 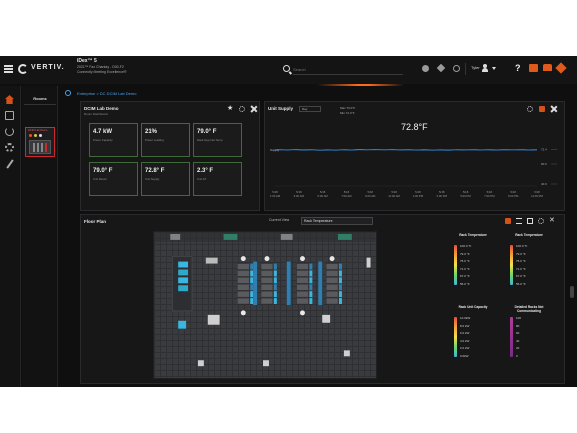 I want to click on kpi-tile-unit-return: 79.0° F Unit Return, so click(x=113, y=179).